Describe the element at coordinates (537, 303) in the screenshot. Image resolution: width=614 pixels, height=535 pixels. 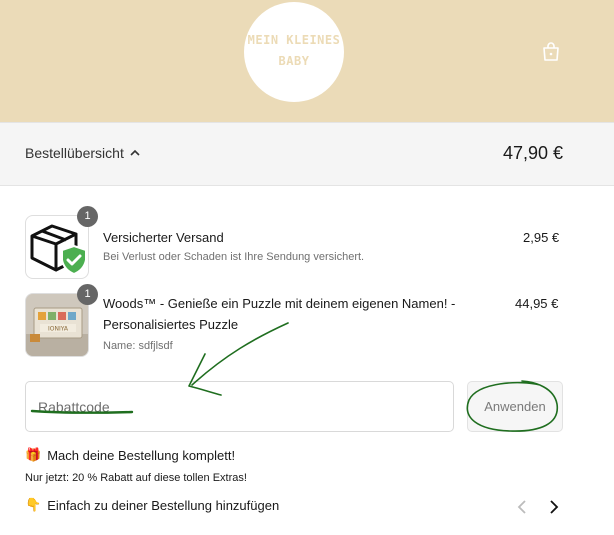
I see `item-price: 44,95 €` at that location.